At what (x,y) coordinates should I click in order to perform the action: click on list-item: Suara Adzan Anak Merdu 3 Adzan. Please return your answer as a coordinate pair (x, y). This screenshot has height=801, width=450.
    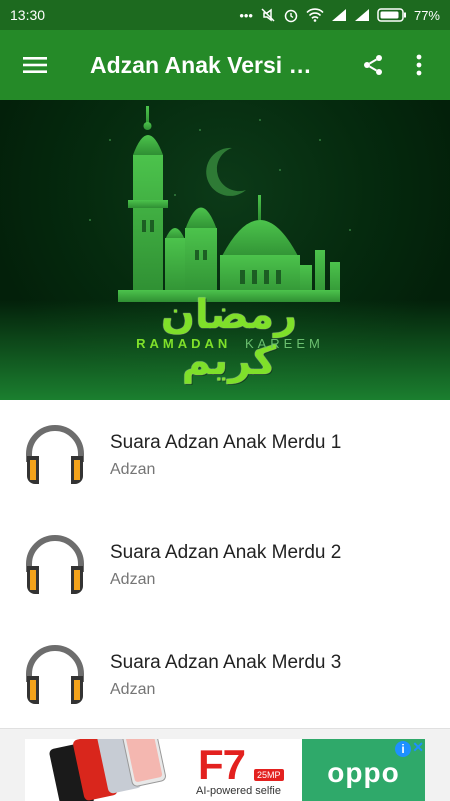
    Looking at the image, I should click on (225, 675).